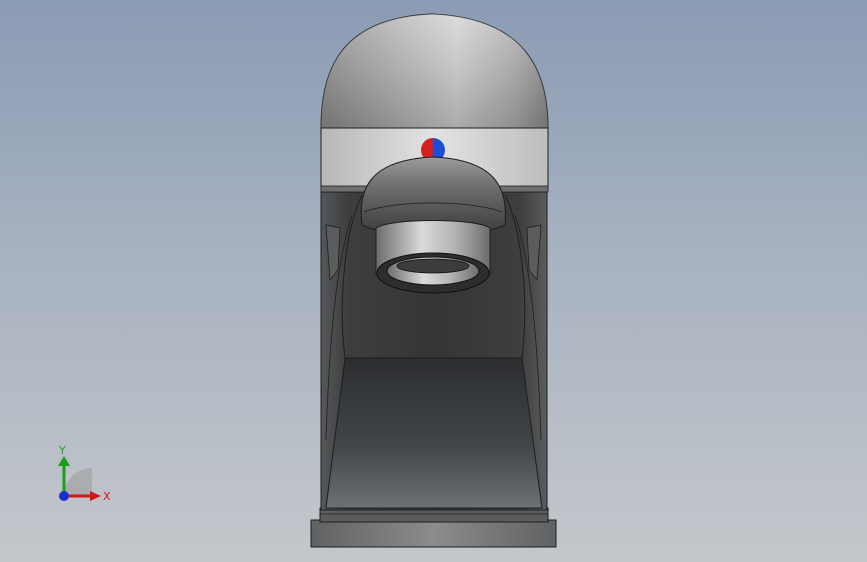 The width and height of the screenshot is (867, 562). What do you see at coordinates (95, 496) in the screenshot?
I see `x-axis-arrow` at bounding box center [95, 496].